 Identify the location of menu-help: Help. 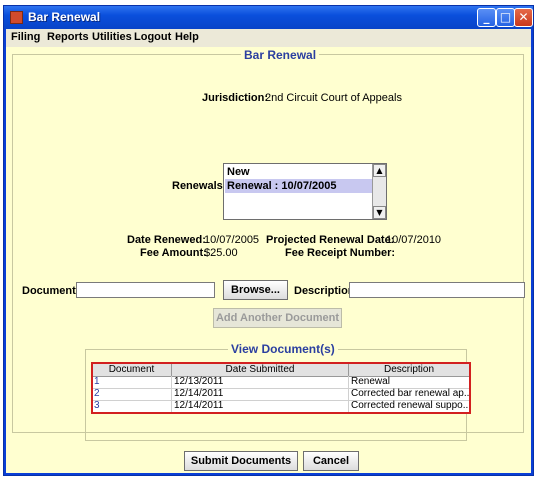
(187, 37).